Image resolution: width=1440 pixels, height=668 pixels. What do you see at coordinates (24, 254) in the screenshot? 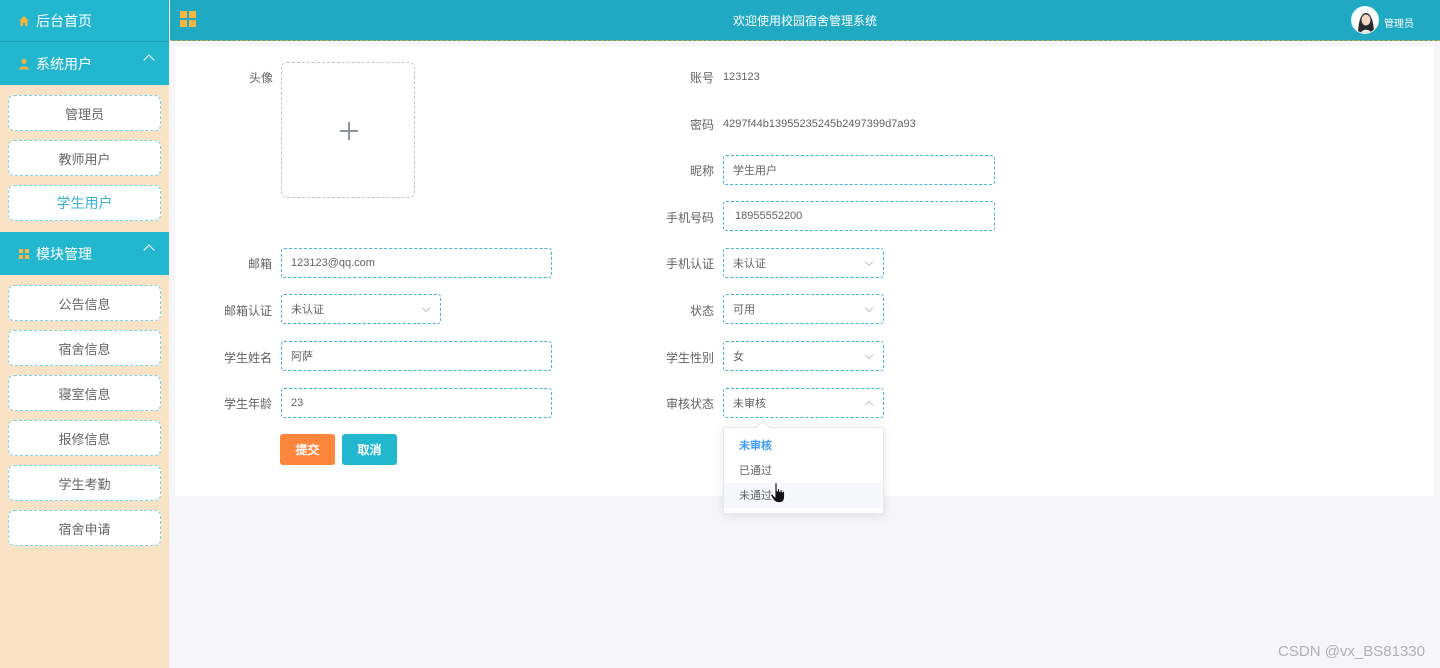
I see `grid-icon` at bounding box center [24, 254].